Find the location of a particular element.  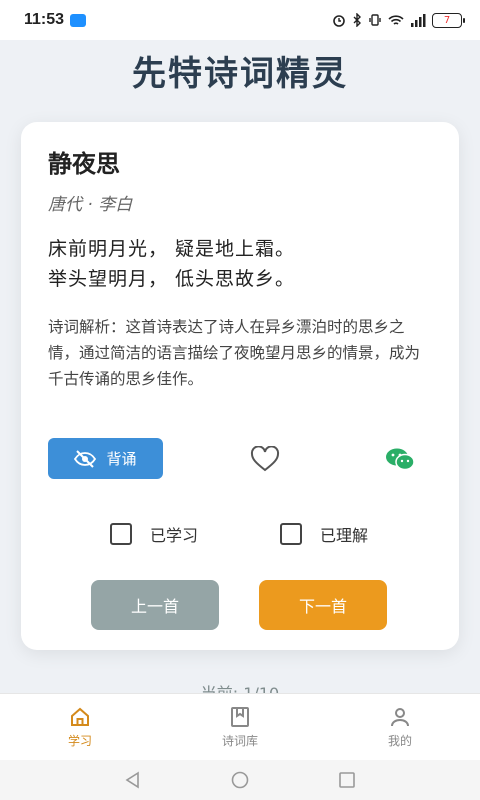

battery-icon: 7 is located at coordinates (448, 20).